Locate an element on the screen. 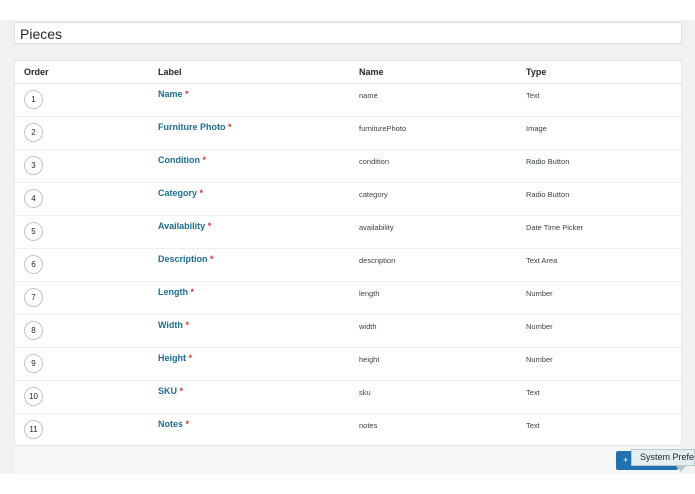  field-name: length is located at coordinates (369, 293).